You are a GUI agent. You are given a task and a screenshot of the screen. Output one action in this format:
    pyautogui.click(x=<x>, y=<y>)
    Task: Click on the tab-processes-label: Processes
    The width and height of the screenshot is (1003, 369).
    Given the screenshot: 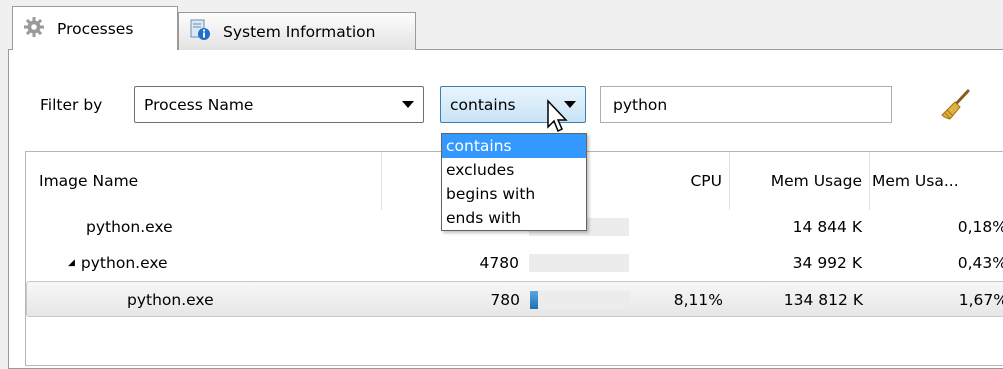 What is the action you would take?
    pyautogui.click(x=95, y=28)
    